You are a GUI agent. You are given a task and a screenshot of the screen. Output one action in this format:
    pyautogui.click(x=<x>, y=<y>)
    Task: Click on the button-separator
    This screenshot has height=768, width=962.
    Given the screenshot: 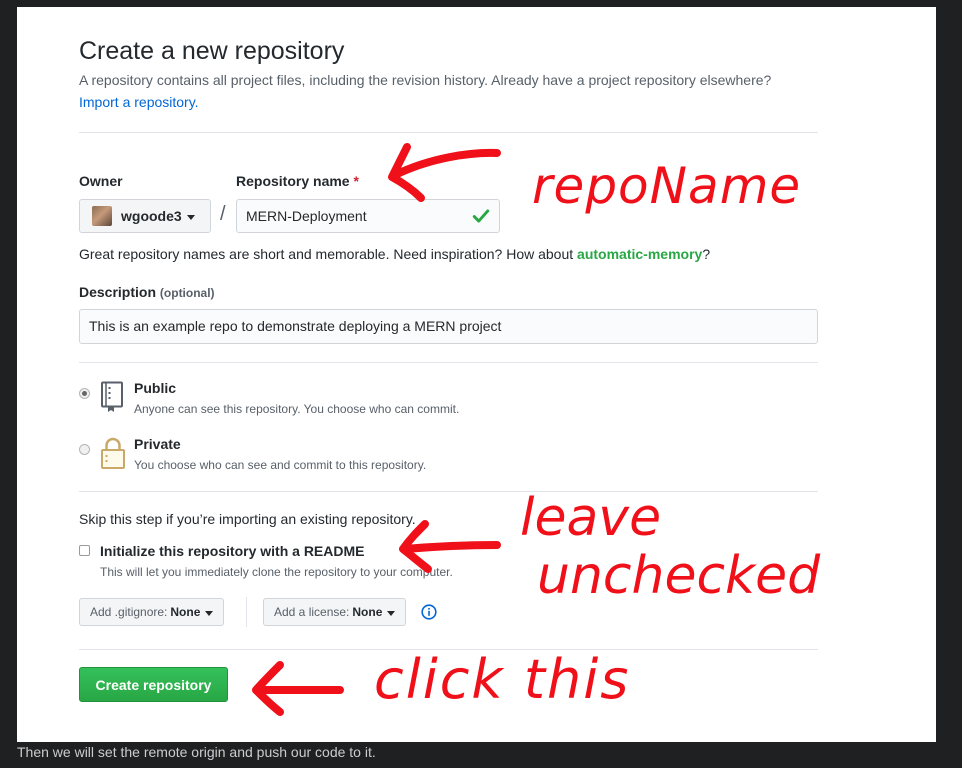 What is the action you would take?
    pyautogui.click(x=246, y=612)
    